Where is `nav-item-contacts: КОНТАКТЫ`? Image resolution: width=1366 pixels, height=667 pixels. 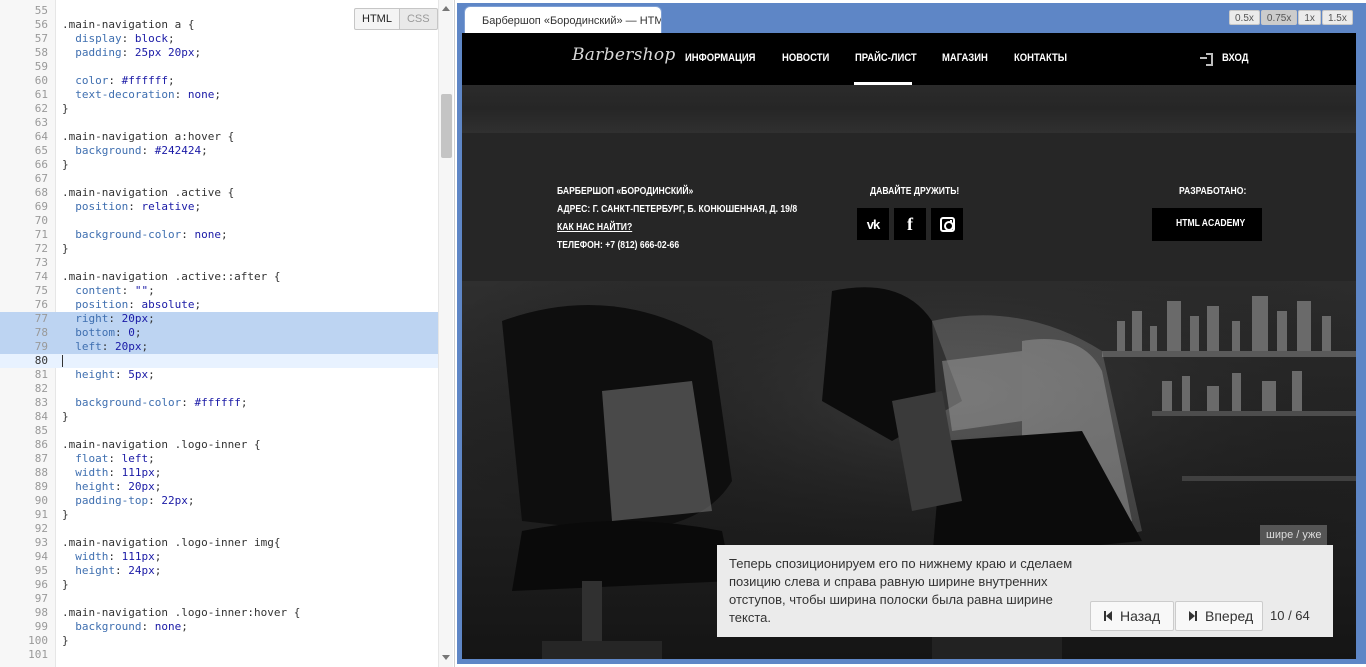
nav-item-contacts: КОНТАКТЫ is located at coordinates (1040, 58).